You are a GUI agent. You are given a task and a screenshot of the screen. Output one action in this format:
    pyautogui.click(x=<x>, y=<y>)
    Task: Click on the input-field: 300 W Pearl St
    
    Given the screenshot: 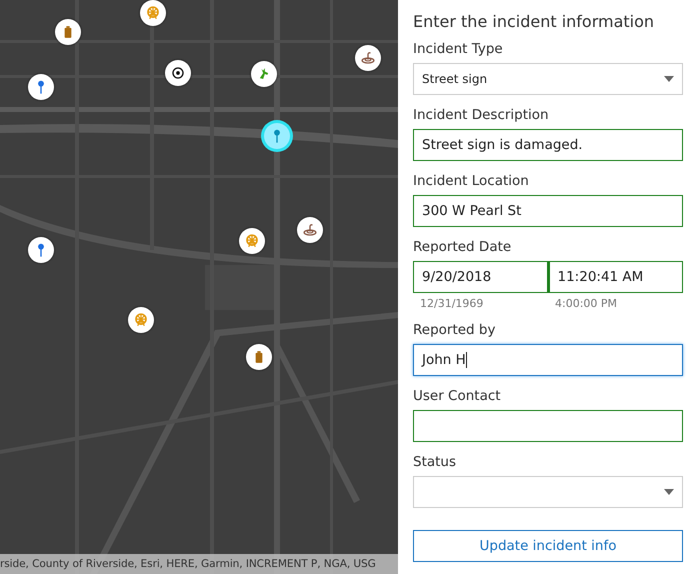 What is the action you would take?
    pyautogui.click(x=548, y=211)
    